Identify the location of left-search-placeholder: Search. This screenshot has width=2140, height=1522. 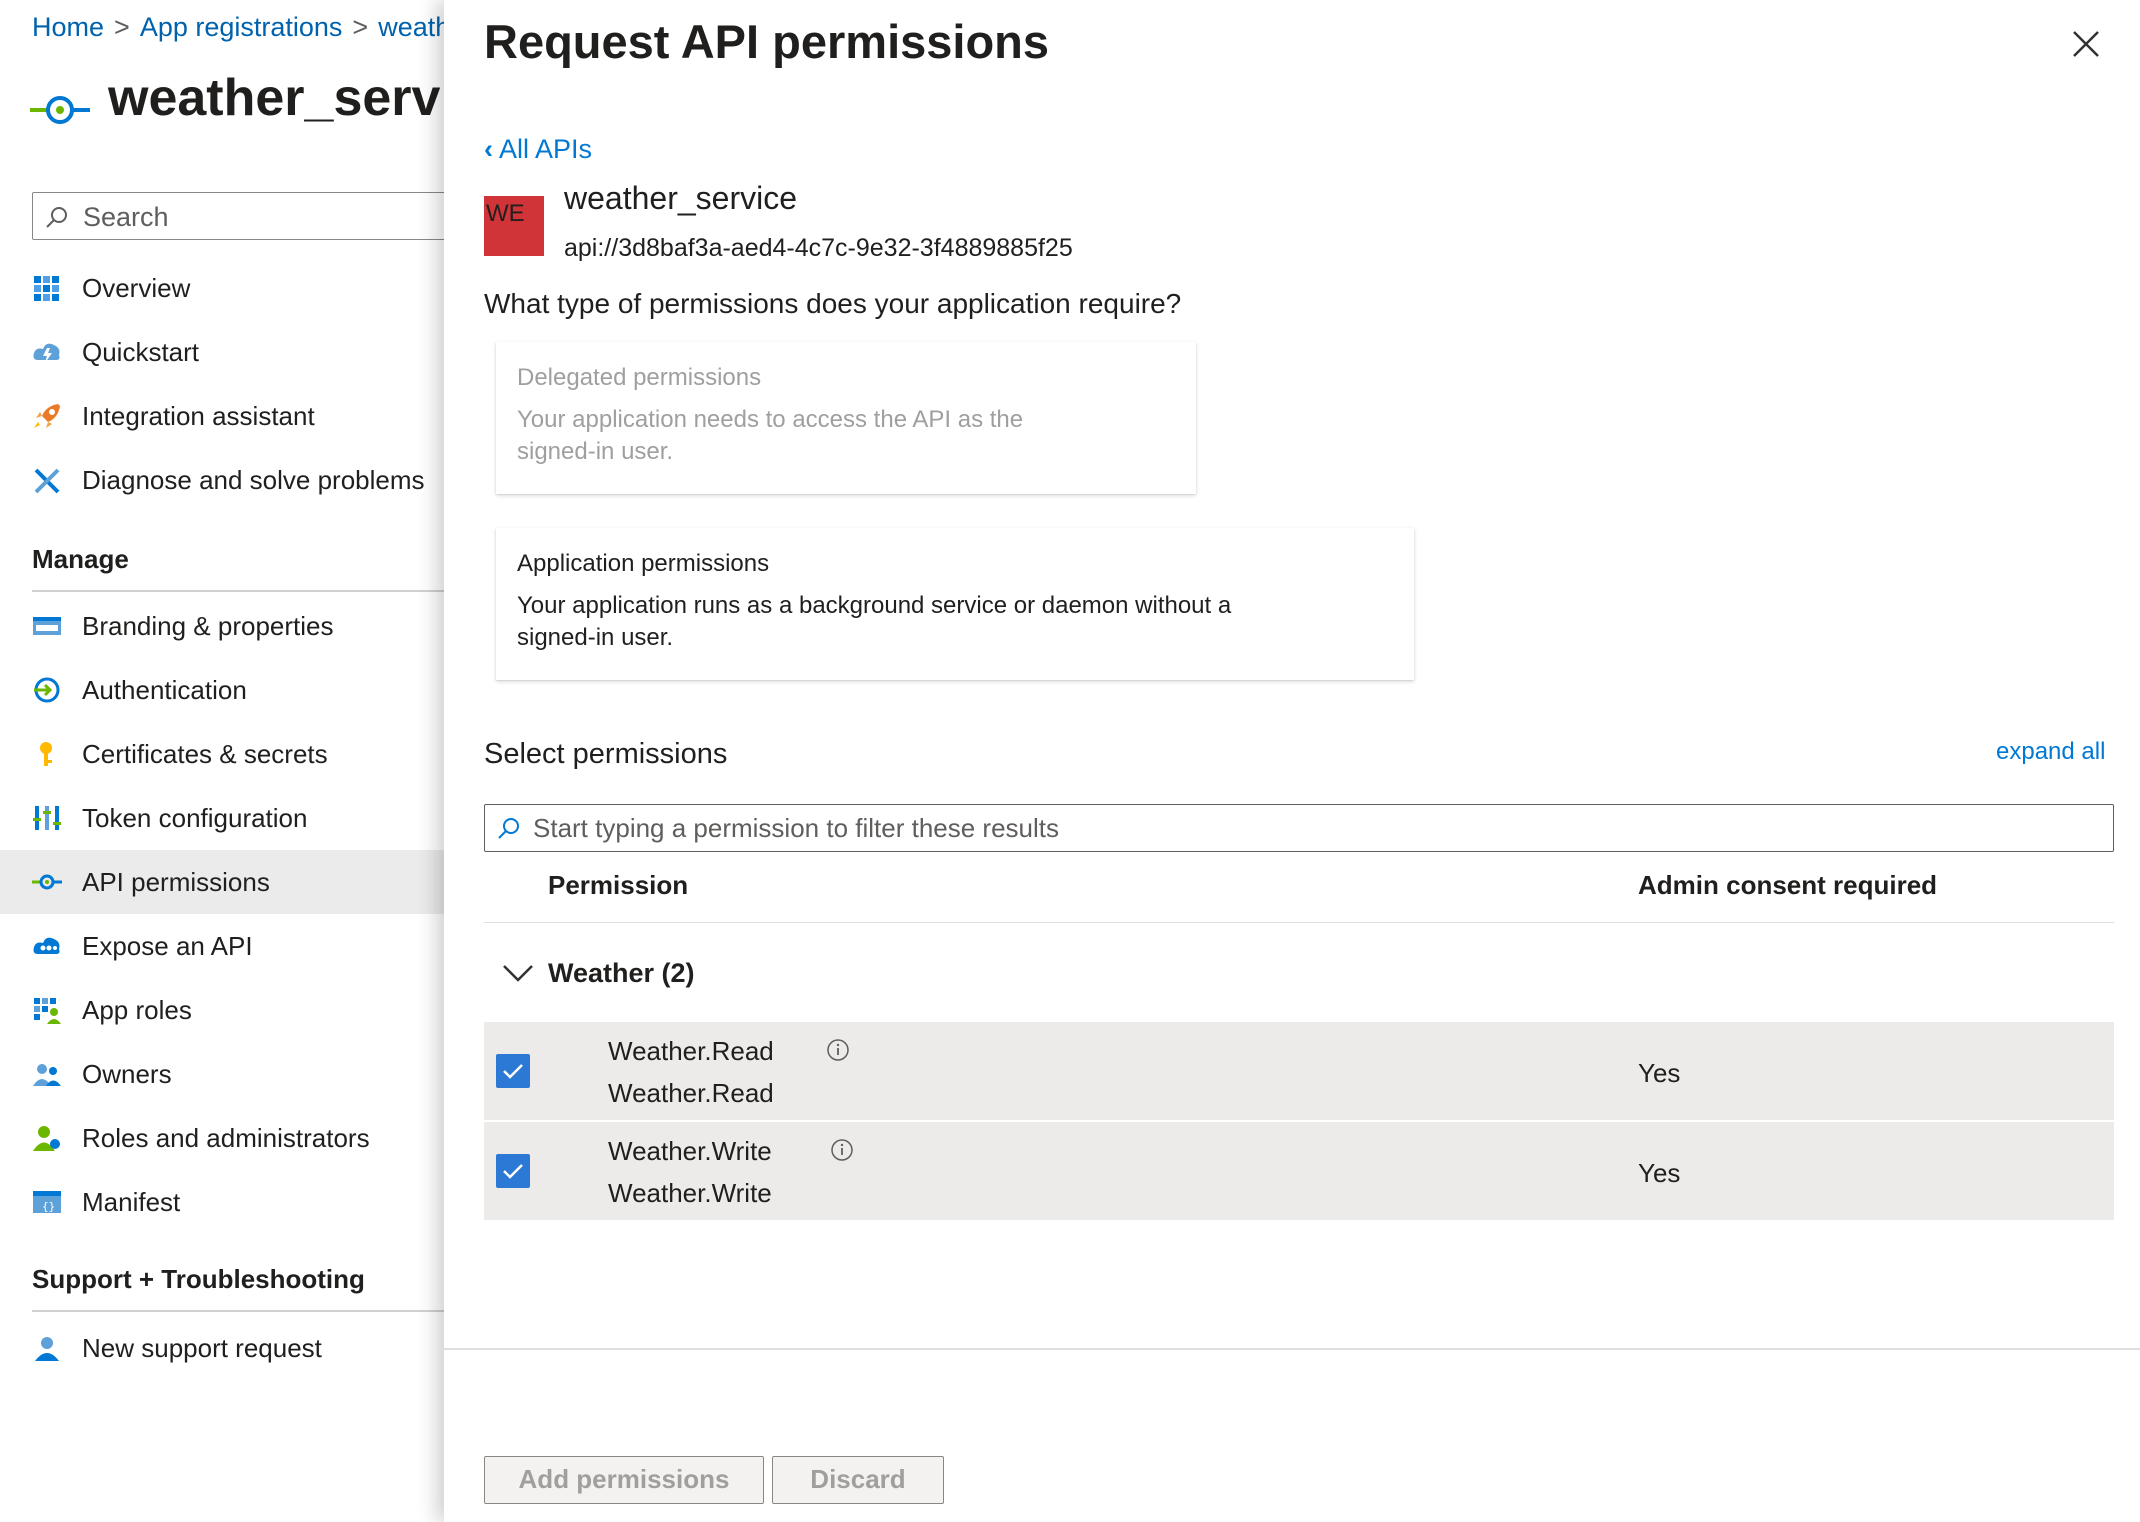
(126, 217).